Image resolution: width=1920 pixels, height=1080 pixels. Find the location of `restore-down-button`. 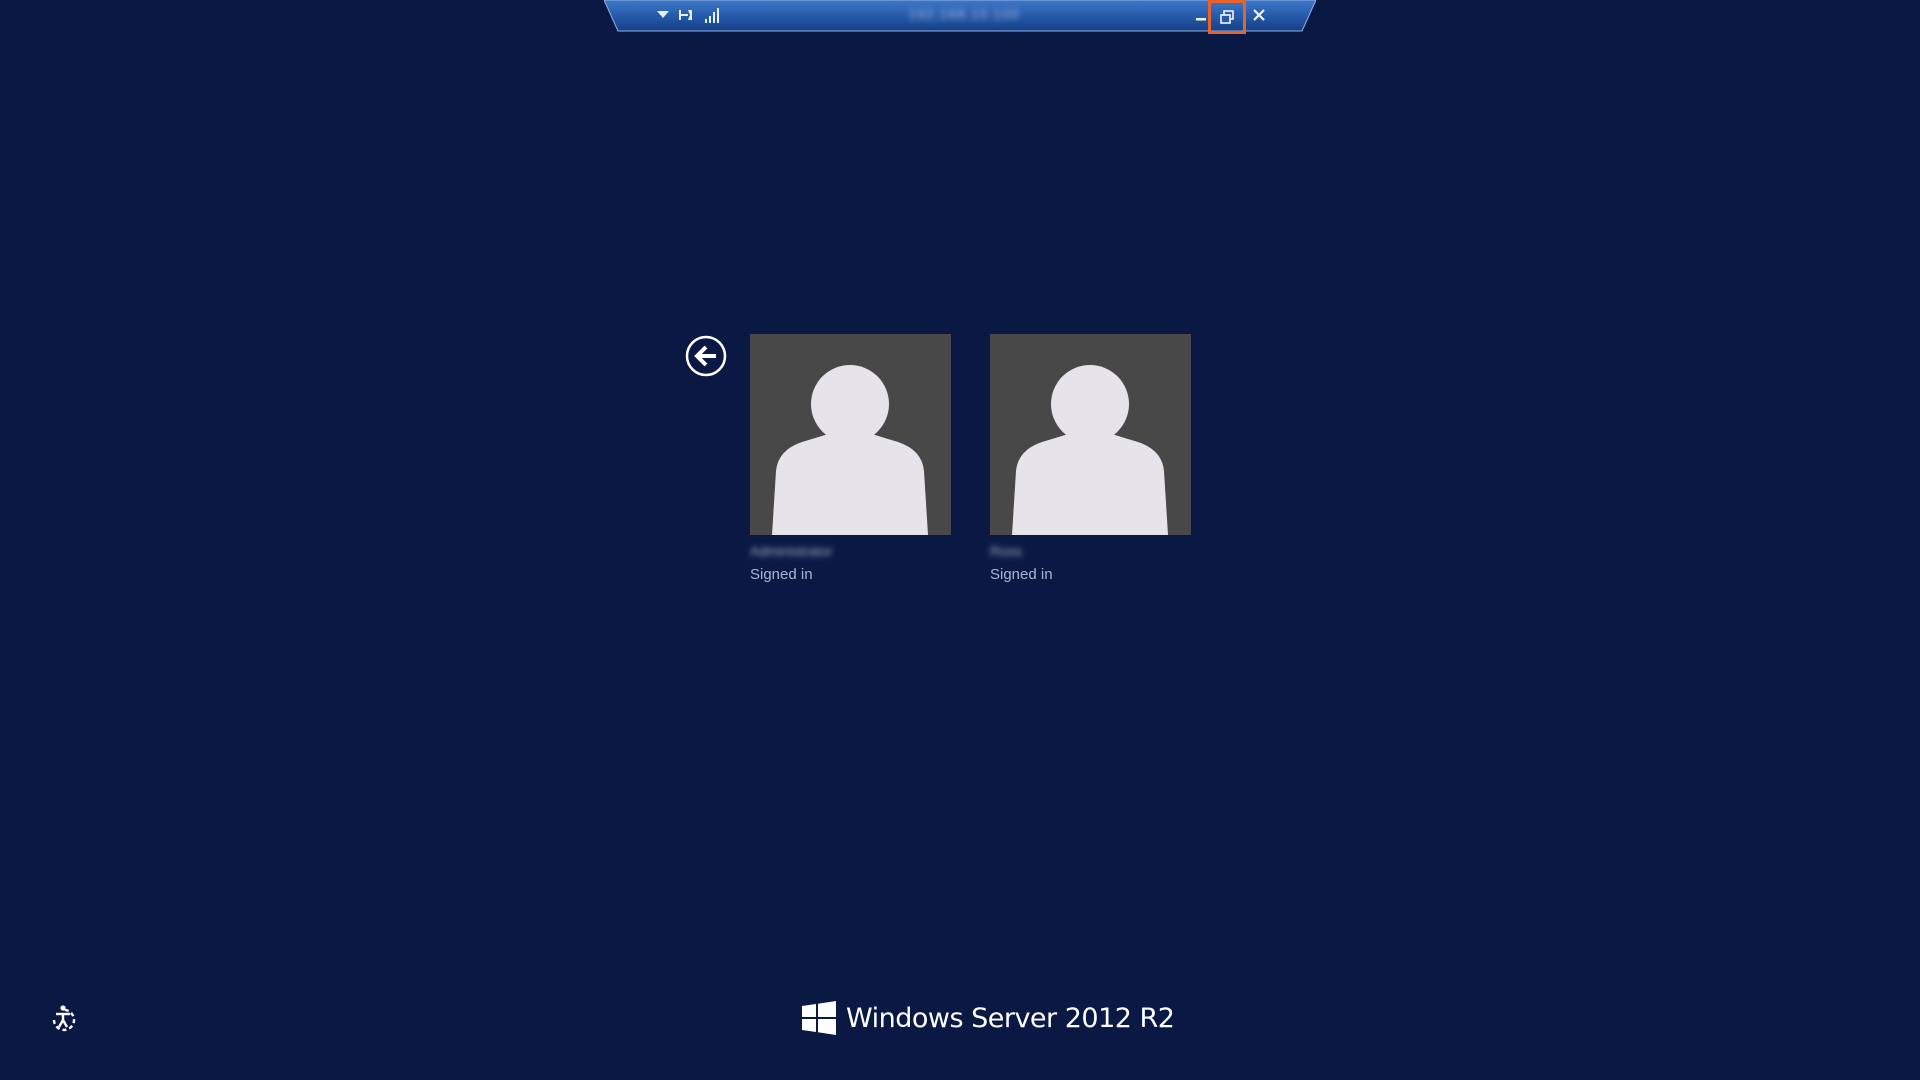

restore-down-button is located at coordinates (1227, 17).